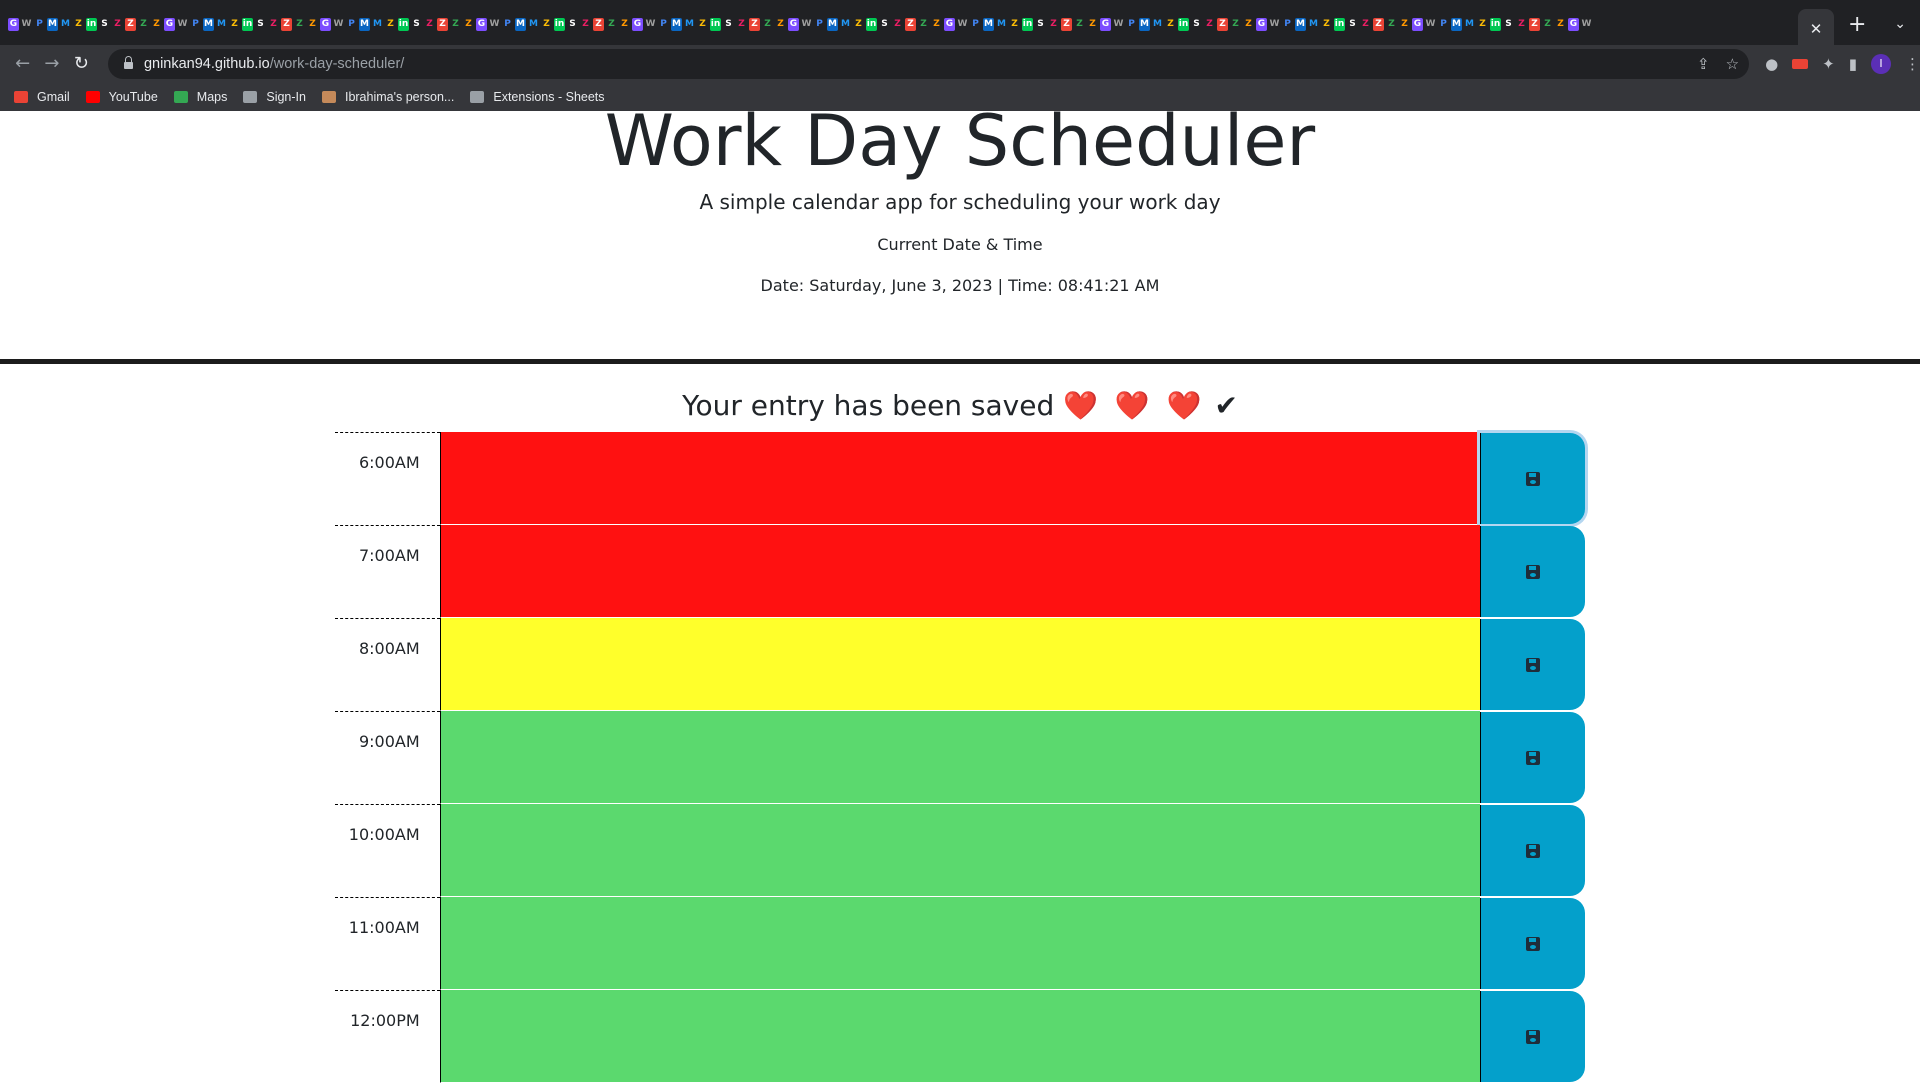 The image size is (1920, 1083). What do you see at coordinates (1771, 64) in the screenshot?
I see `extension-icon: ●` at bounding box center [1771, 64].